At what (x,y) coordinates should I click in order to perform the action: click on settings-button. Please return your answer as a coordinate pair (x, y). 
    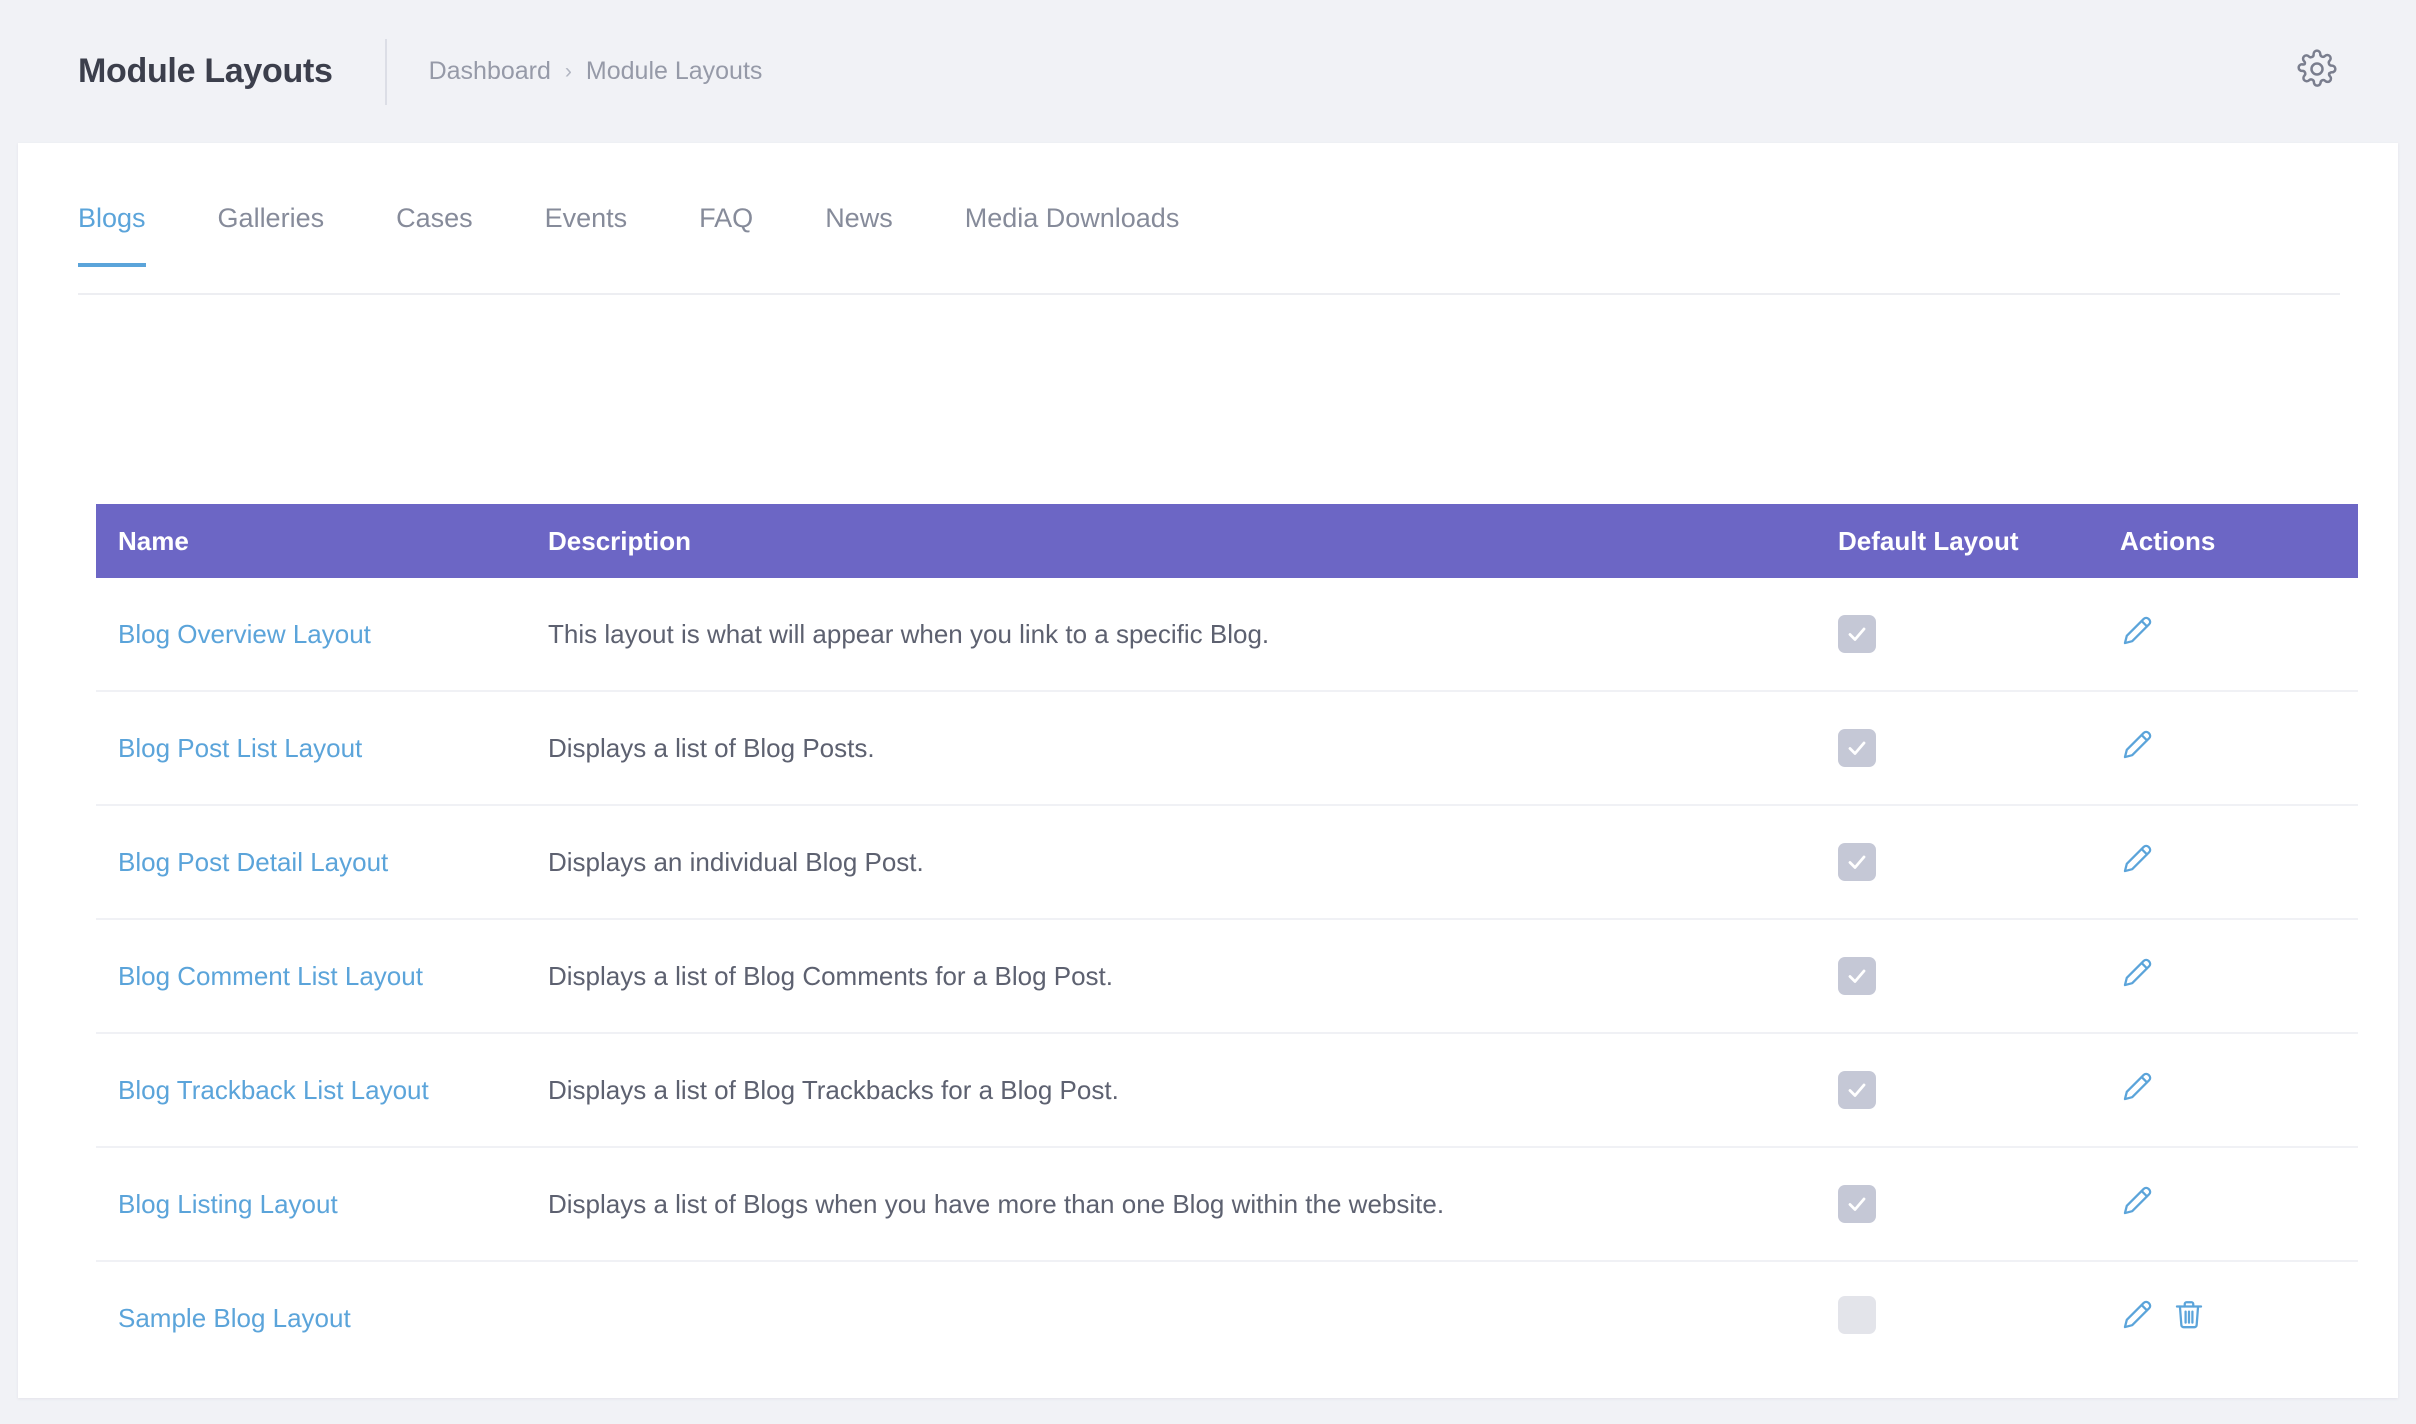
    Looking at the image, I should click on (2317, 70).